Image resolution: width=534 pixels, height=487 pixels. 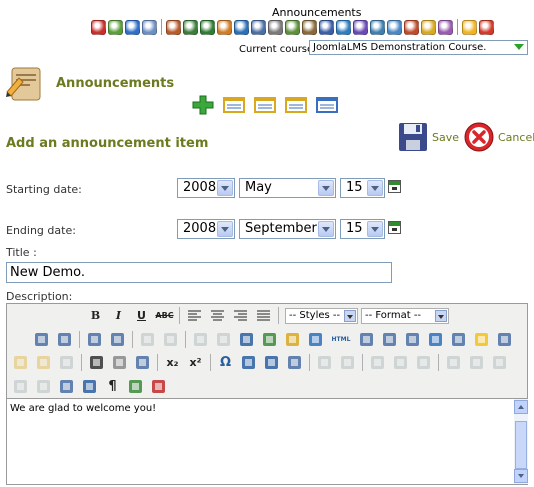 What do you see at coordinates (499, 362) in the screenshot?
I see `delete-col-button` at bounding box center [499, 362].